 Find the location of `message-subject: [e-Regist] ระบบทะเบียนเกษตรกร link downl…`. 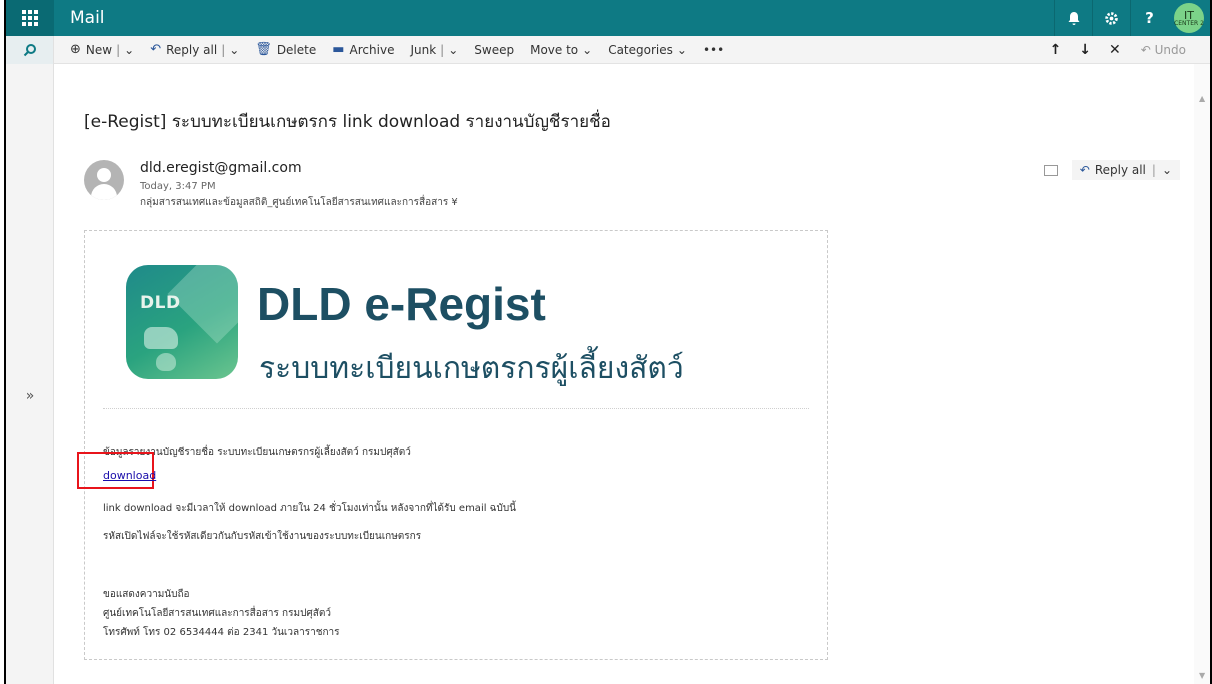

message-subject: [e-Regist] ระบบทะเบียนเกษตรกร link downl… is located at coordinates (347, 122).